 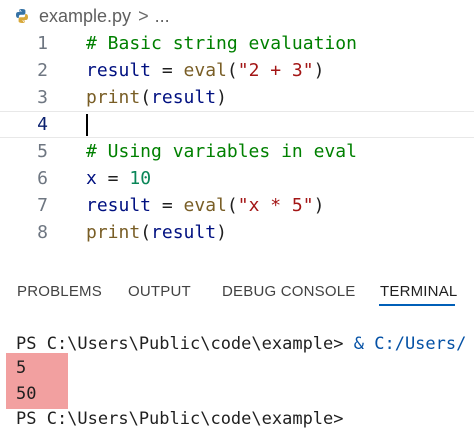 I want to click on panel-tab-bar: PROBLEMS OUTPUT DEBUG CONSOLE TERMINAL, so click(x=237, y=292).